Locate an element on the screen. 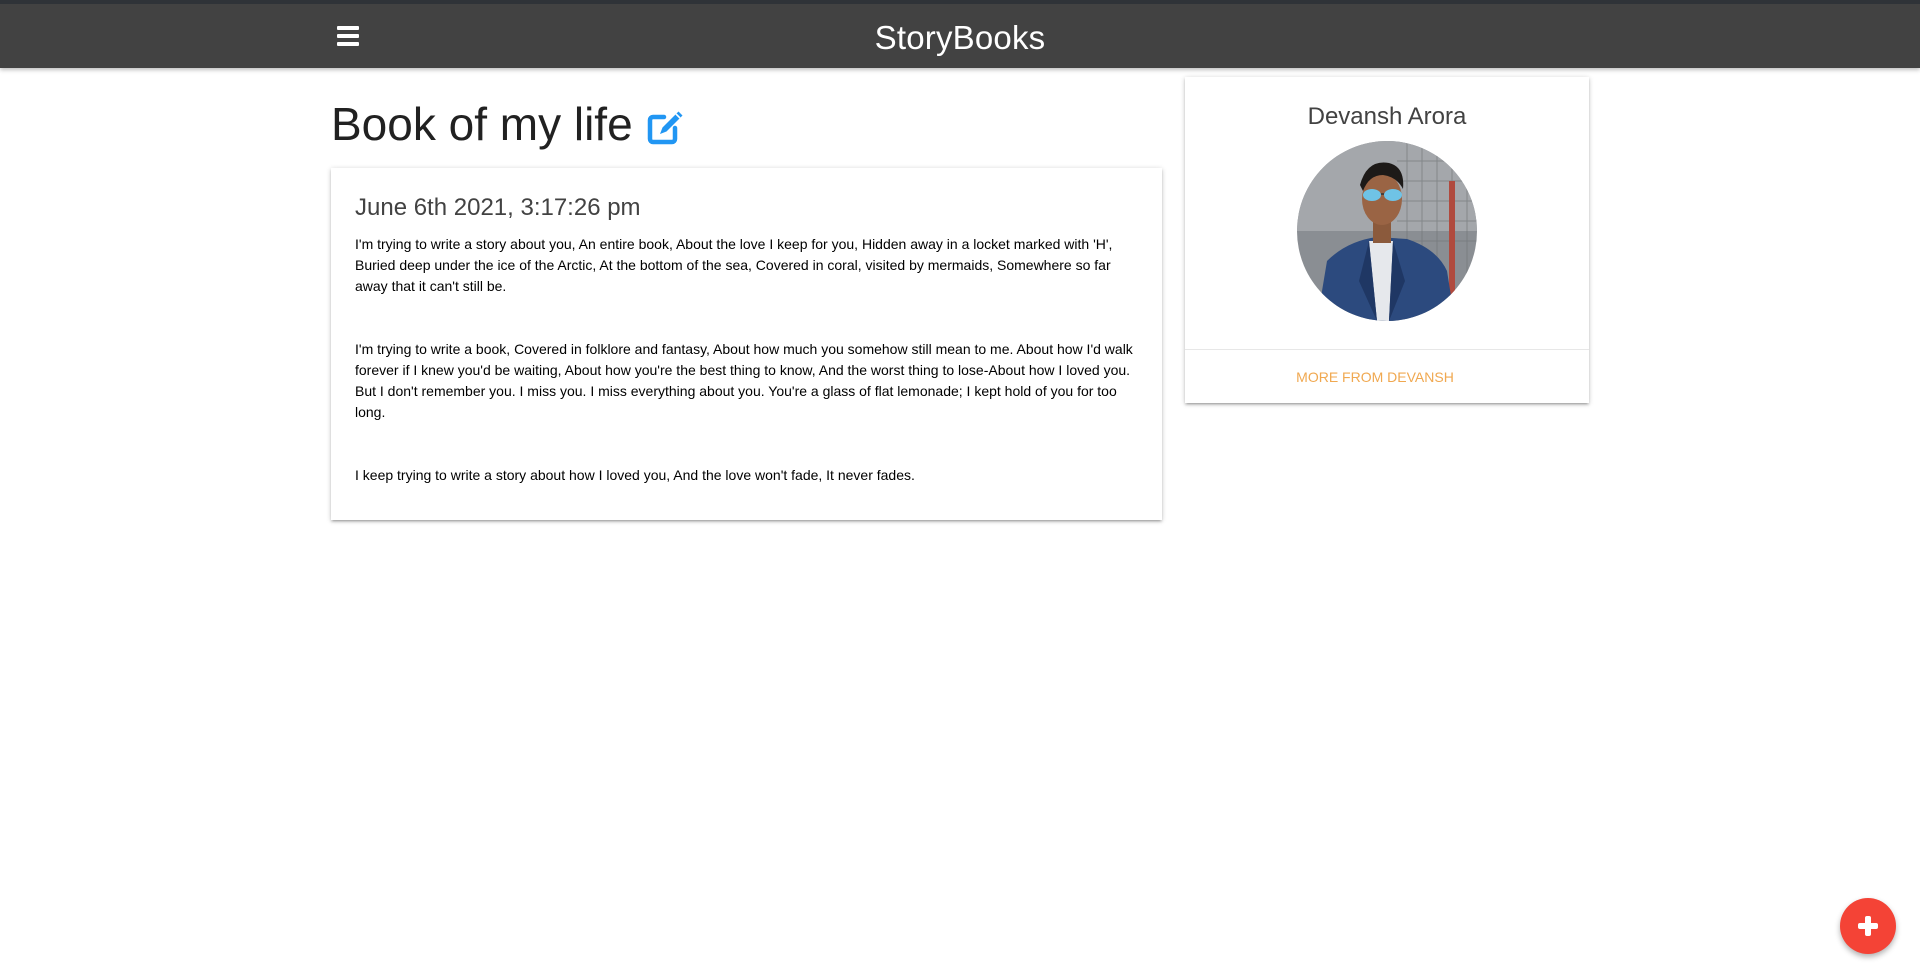  avatar-photo is located at coordinates (1387, 231).